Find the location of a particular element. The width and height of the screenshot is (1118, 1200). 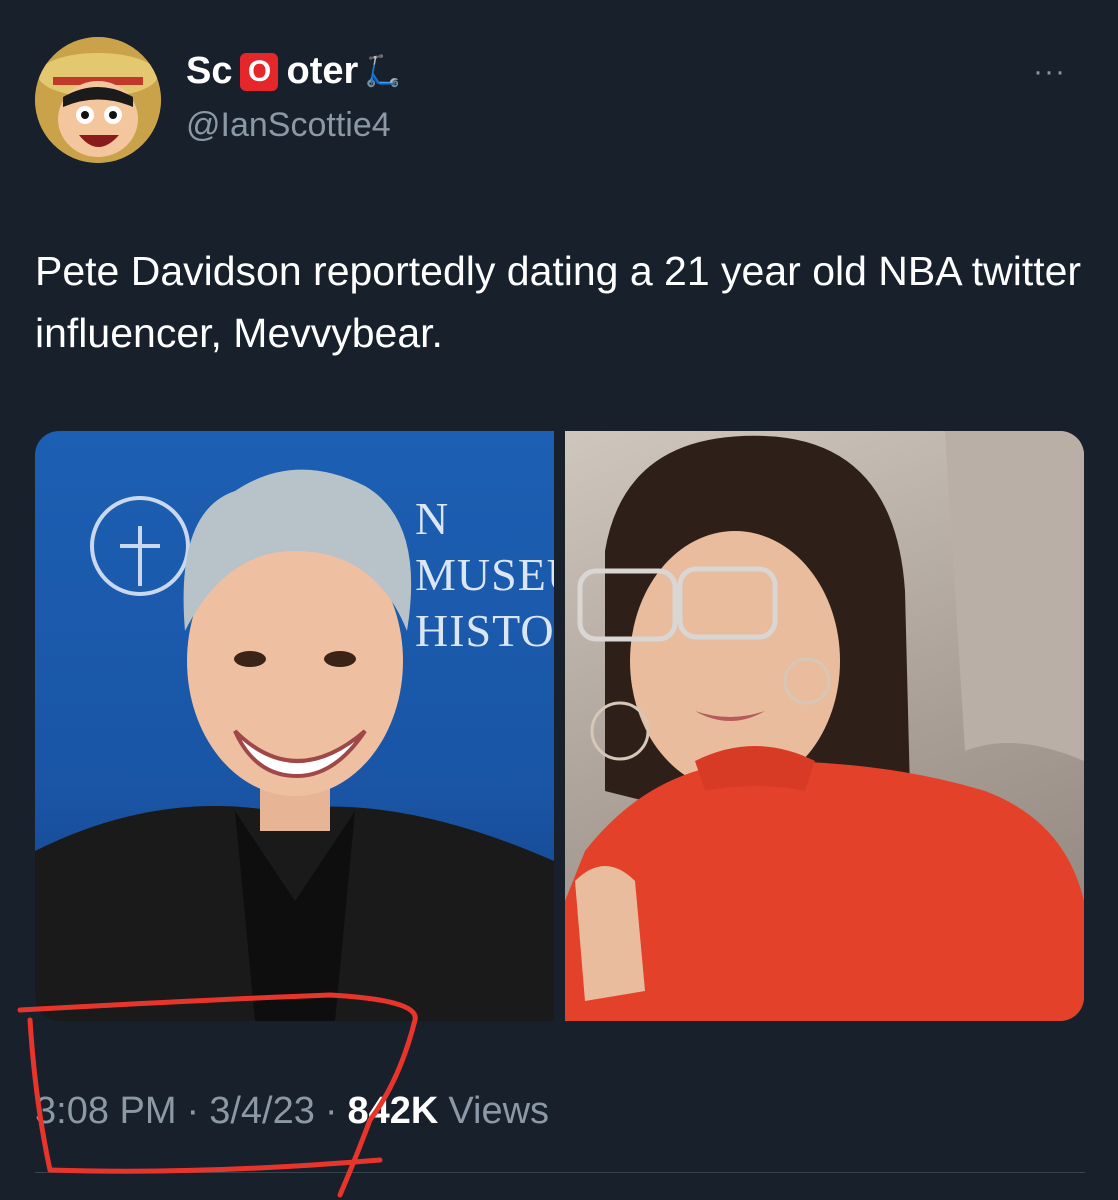

views-count: 842K is located at coordinates (393, 1111).